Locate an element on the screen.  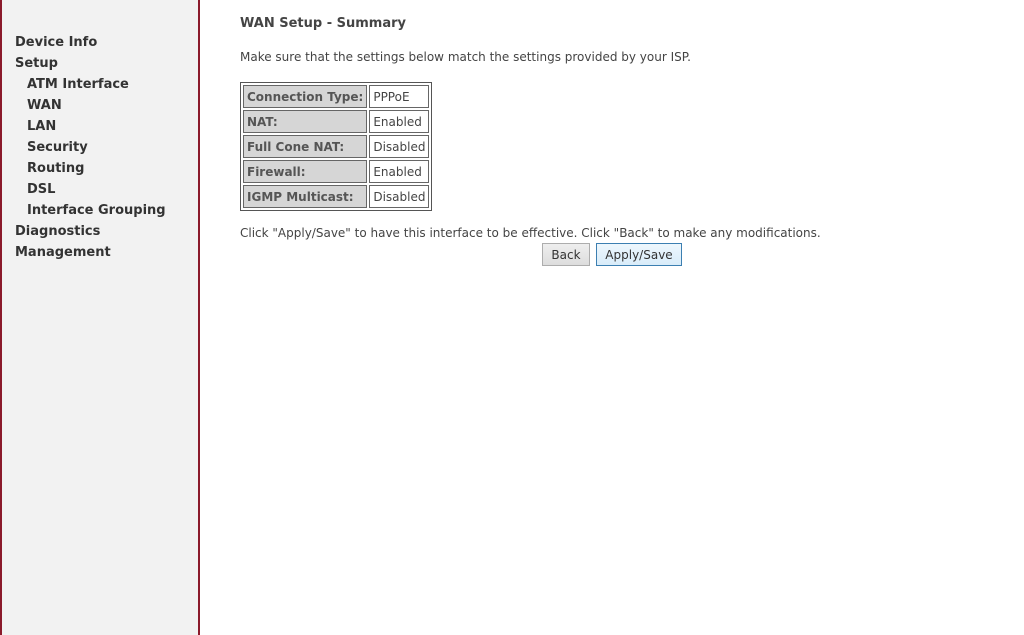
firewall-value: Enabled is located at coordinates (399, 171).